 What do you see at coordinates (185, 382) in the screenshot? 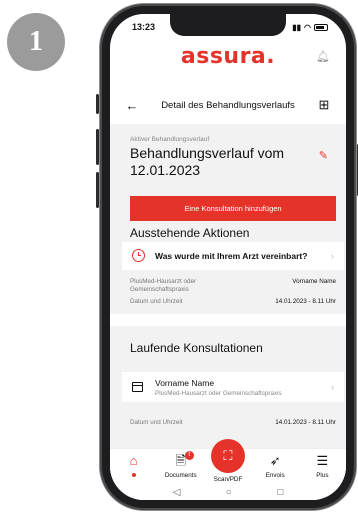
I see `consultation-name: Vorname Name` at bounding box center [185, 382].